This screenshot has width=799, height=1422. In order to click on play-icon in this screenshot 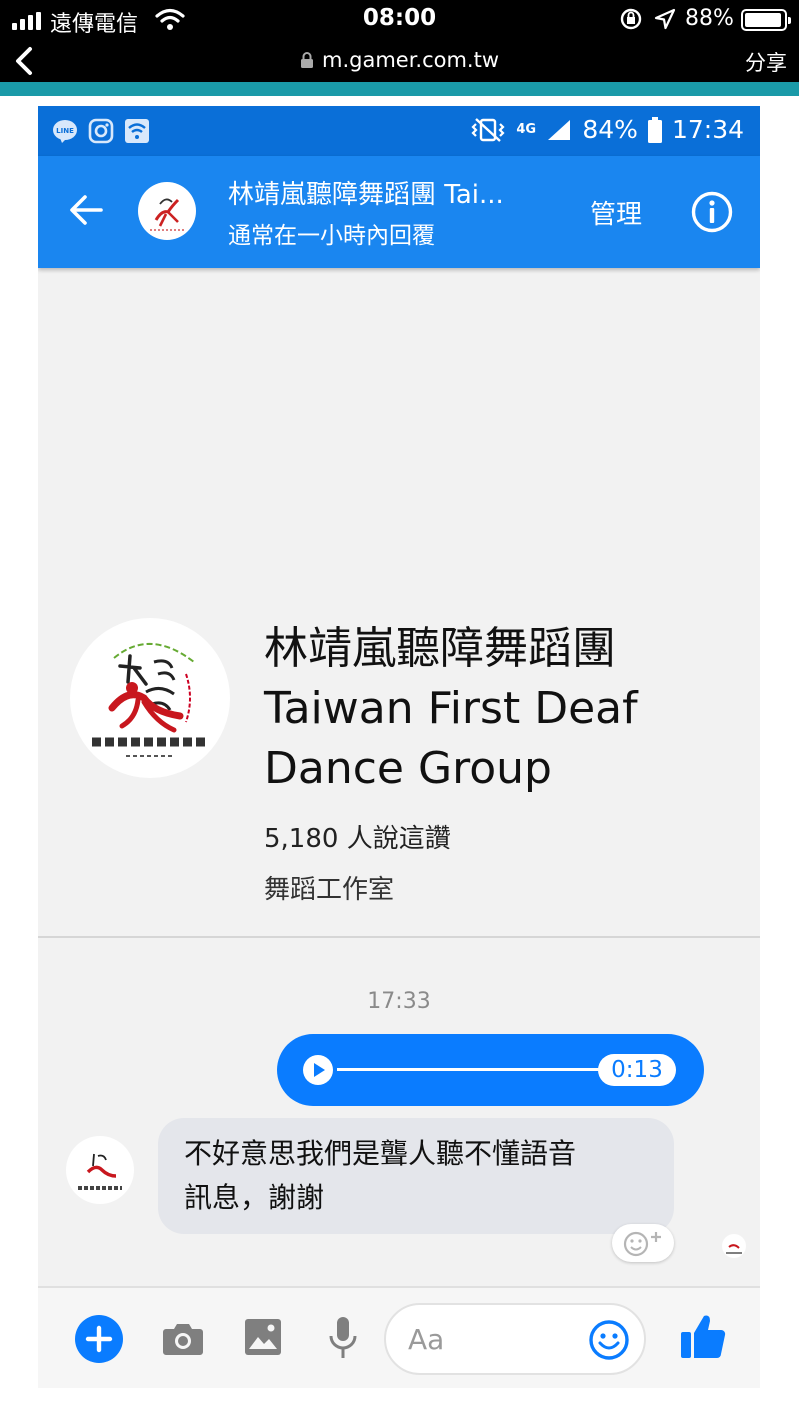, I will do `click(319, 1070)`.